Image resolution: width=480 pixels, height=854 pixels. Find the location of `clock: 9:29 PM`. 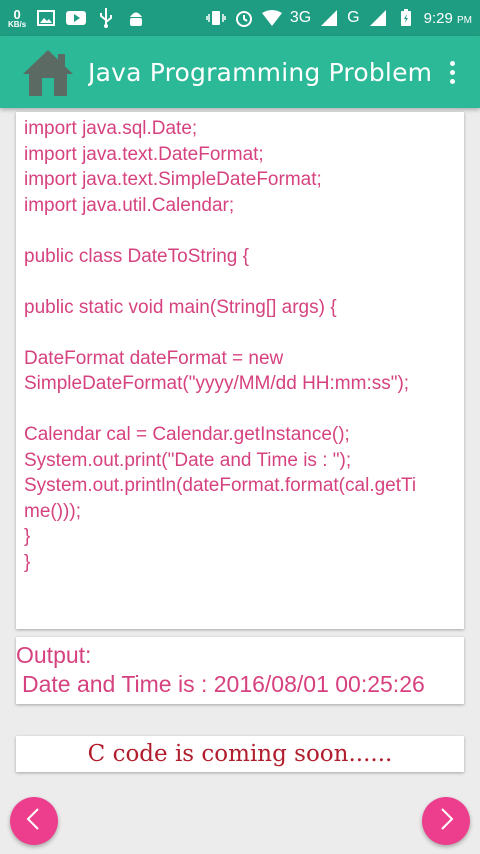

clock: 9:29 PM is located at coordinates (448, 18).